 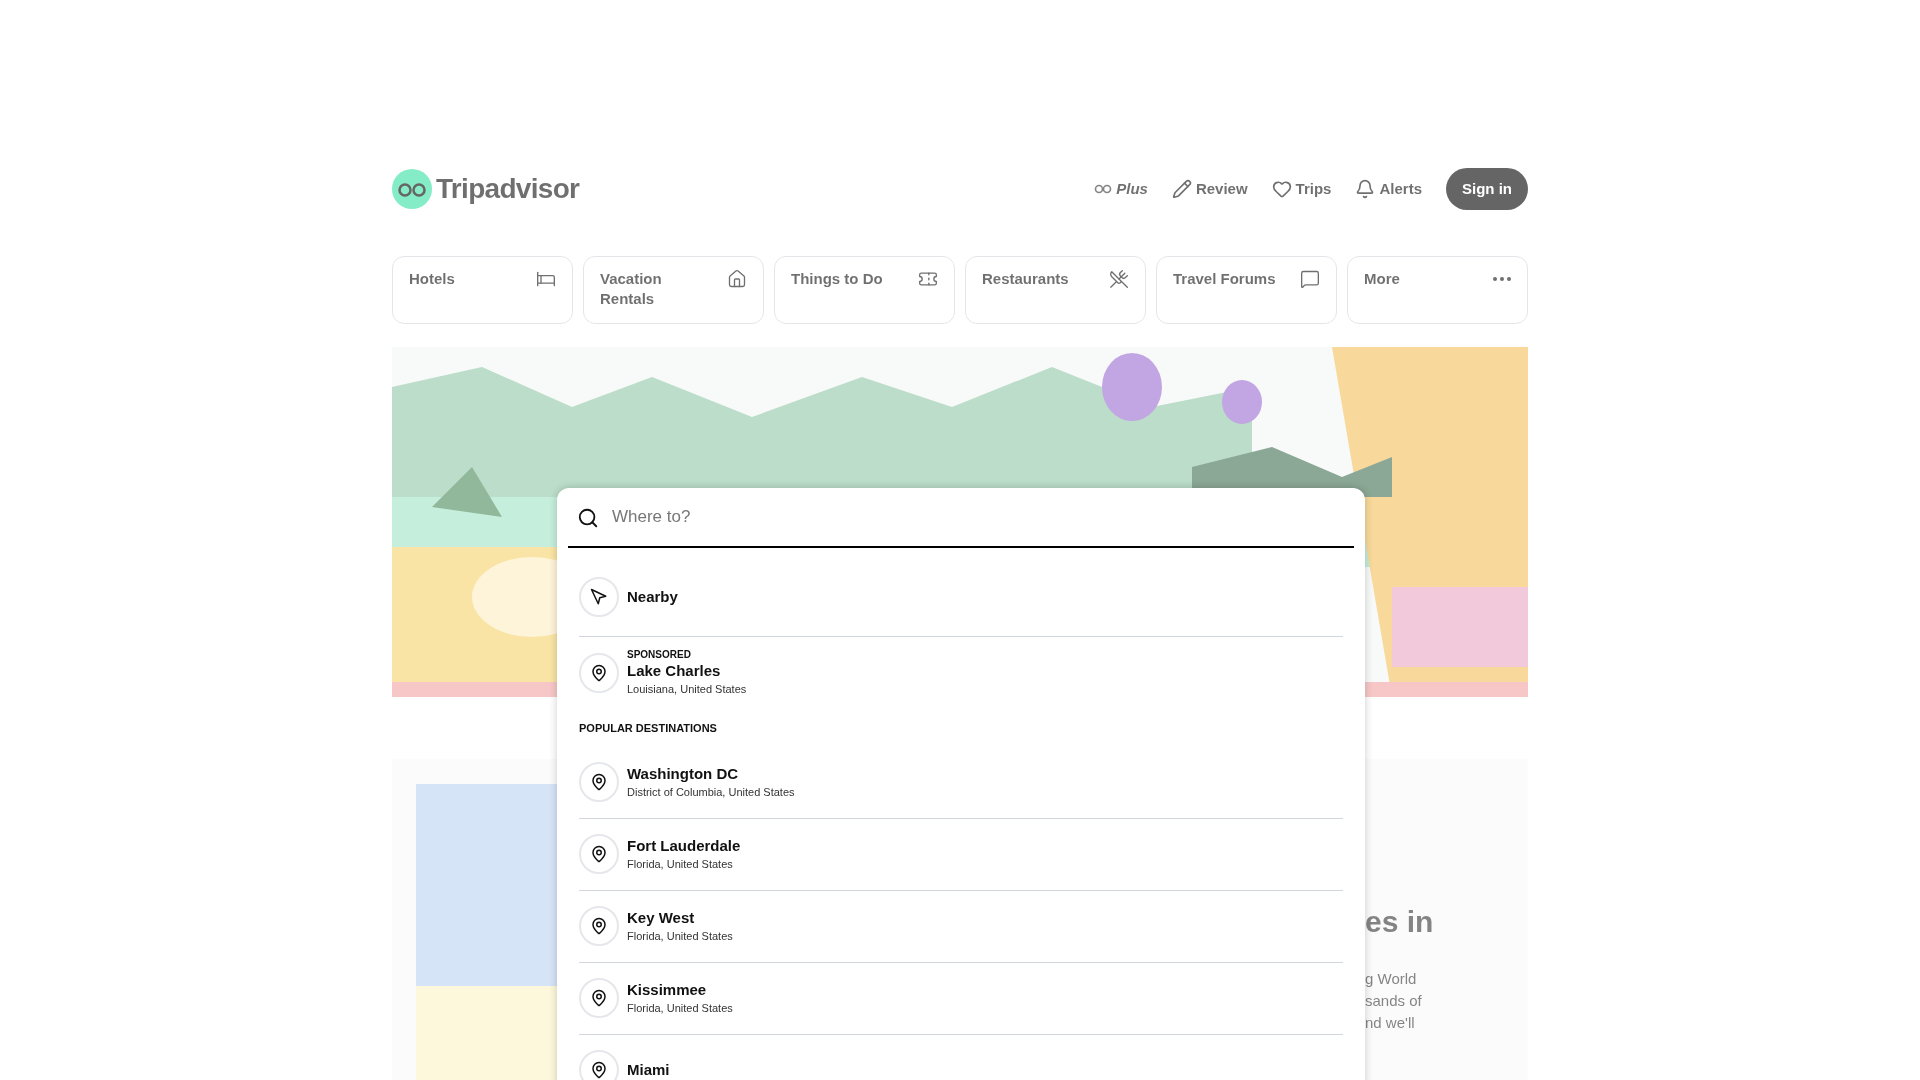 What do you see at coordinates (1400, 922) in the screenshot?
I see `section-heading: es in` at bounding box center [1400, 922].